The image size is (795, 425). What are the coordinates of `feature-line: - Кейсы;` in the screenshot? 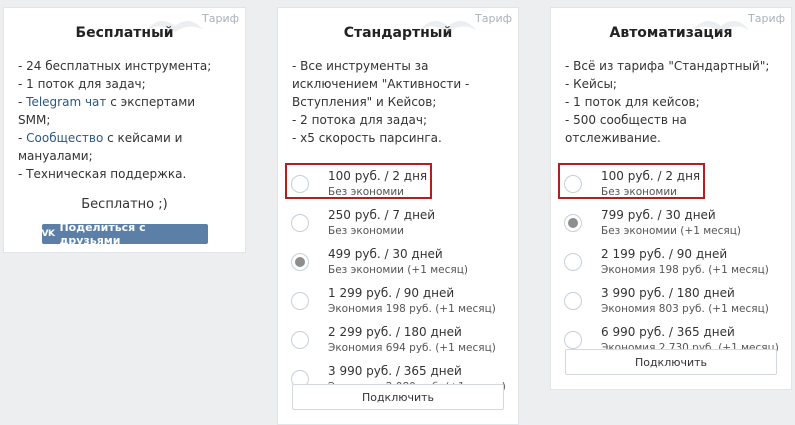 It's located at (591, 84).